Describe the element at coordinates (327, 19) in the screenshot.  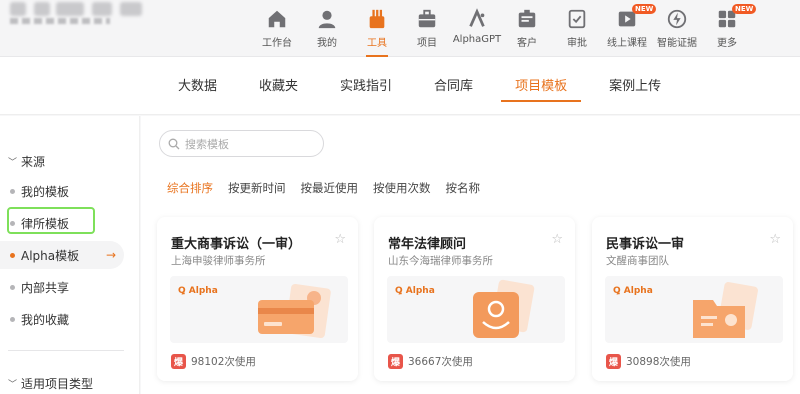
I see `user-icon` at that location.